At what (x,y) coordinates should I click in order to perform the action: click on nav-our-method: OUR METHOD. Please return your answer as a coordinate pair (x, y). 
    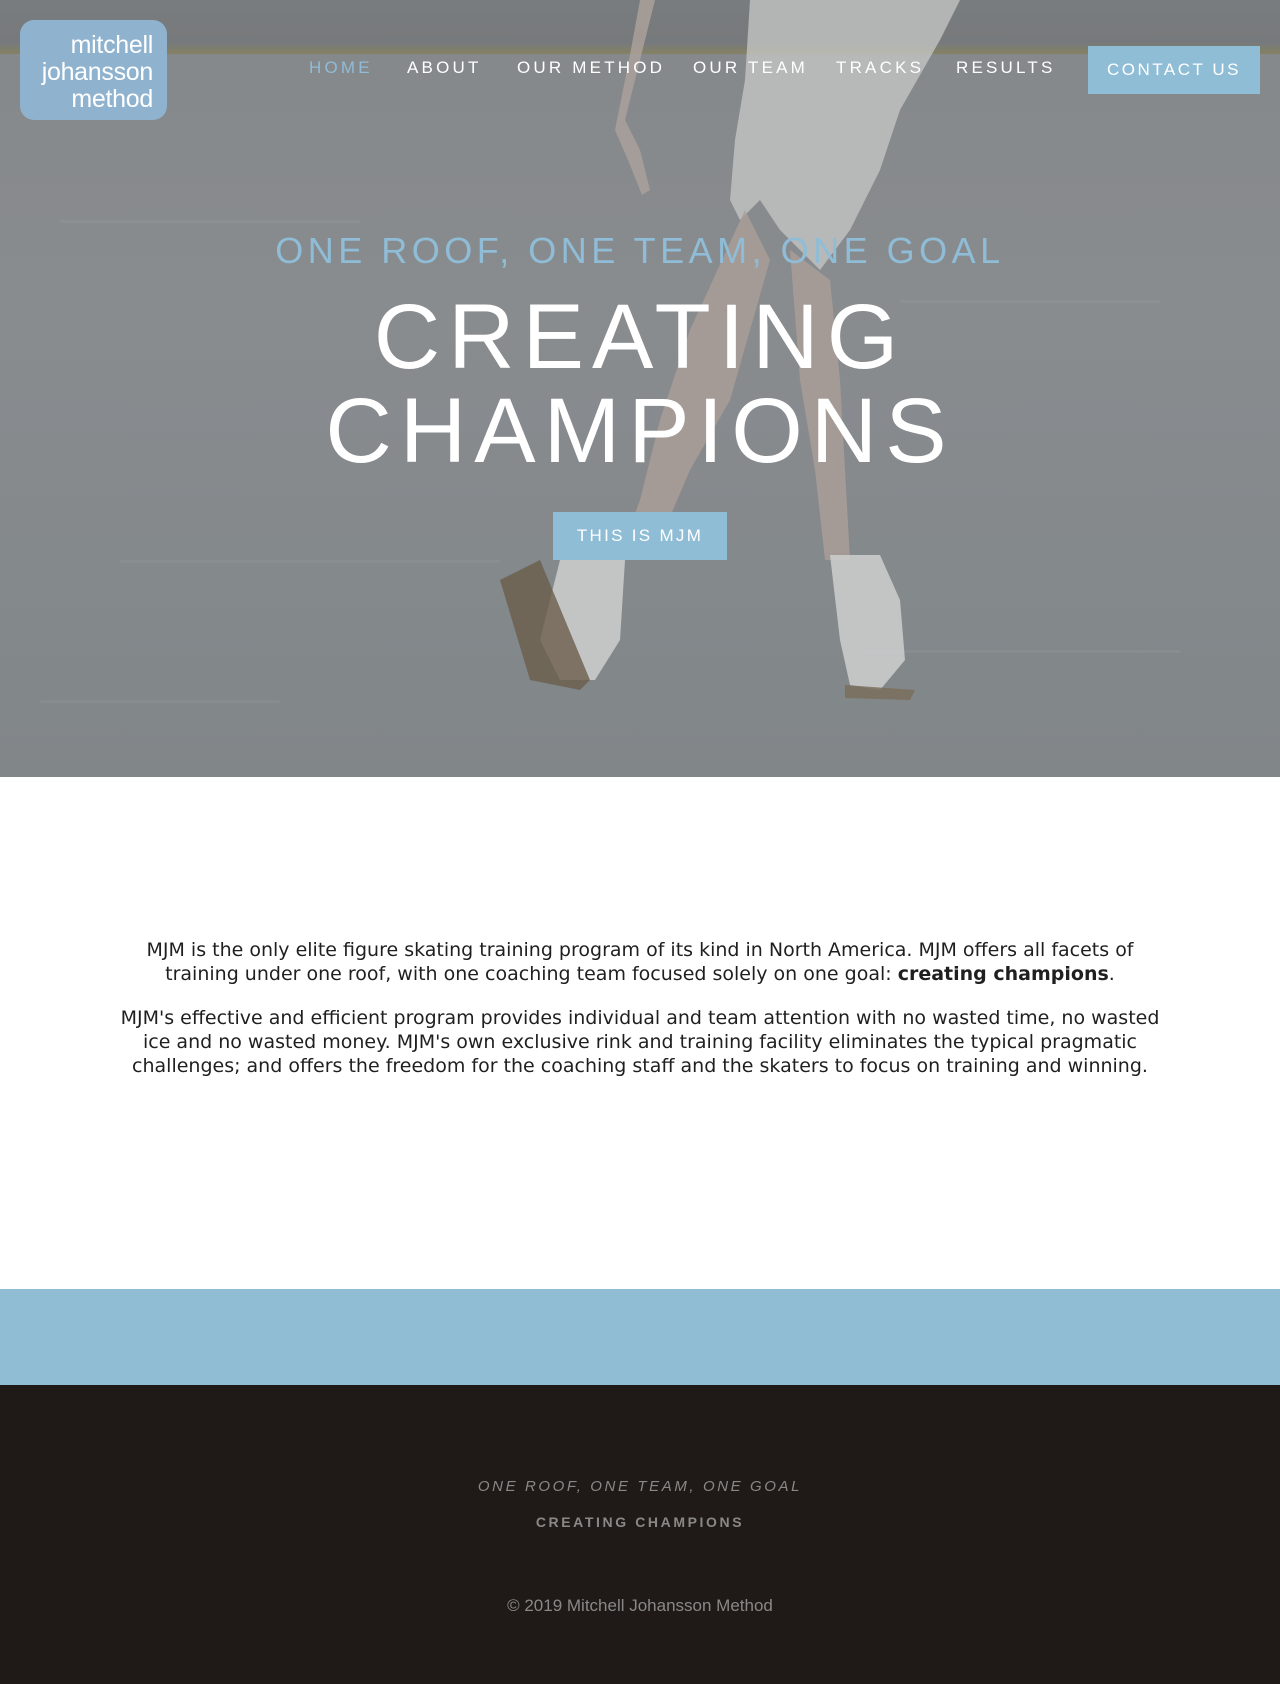
    Looking at the image, I should click on (591, 68).